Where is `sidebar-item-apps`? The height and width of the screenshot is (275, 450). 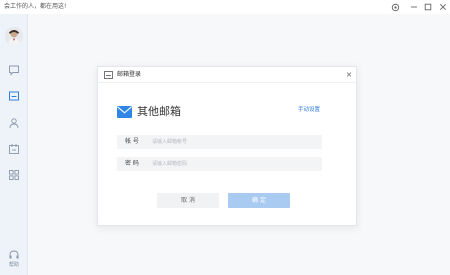
sidebar-item-apps is located at coordinates (14, 175).